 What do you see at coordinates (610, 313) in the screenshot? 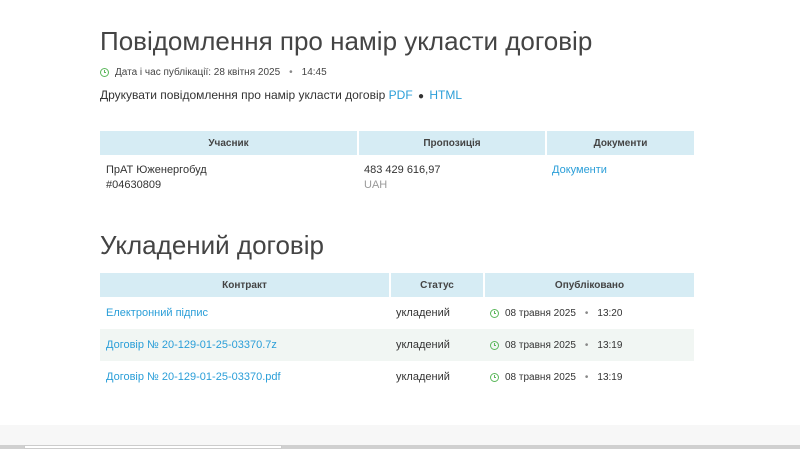
I see `published-time: 13:20` at bounding box center [610, 313].